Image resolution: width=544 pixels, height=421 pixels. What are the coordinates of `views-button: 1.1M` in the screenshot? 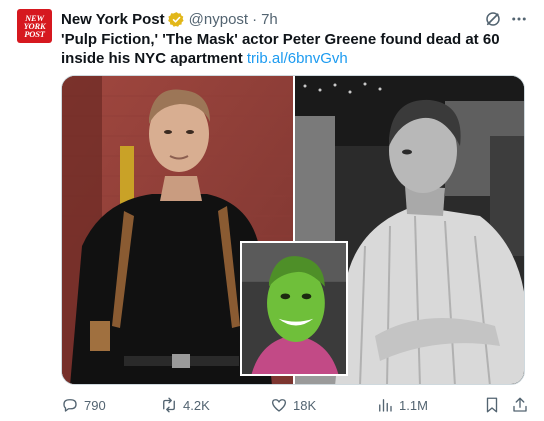 It's located at (402, 405).